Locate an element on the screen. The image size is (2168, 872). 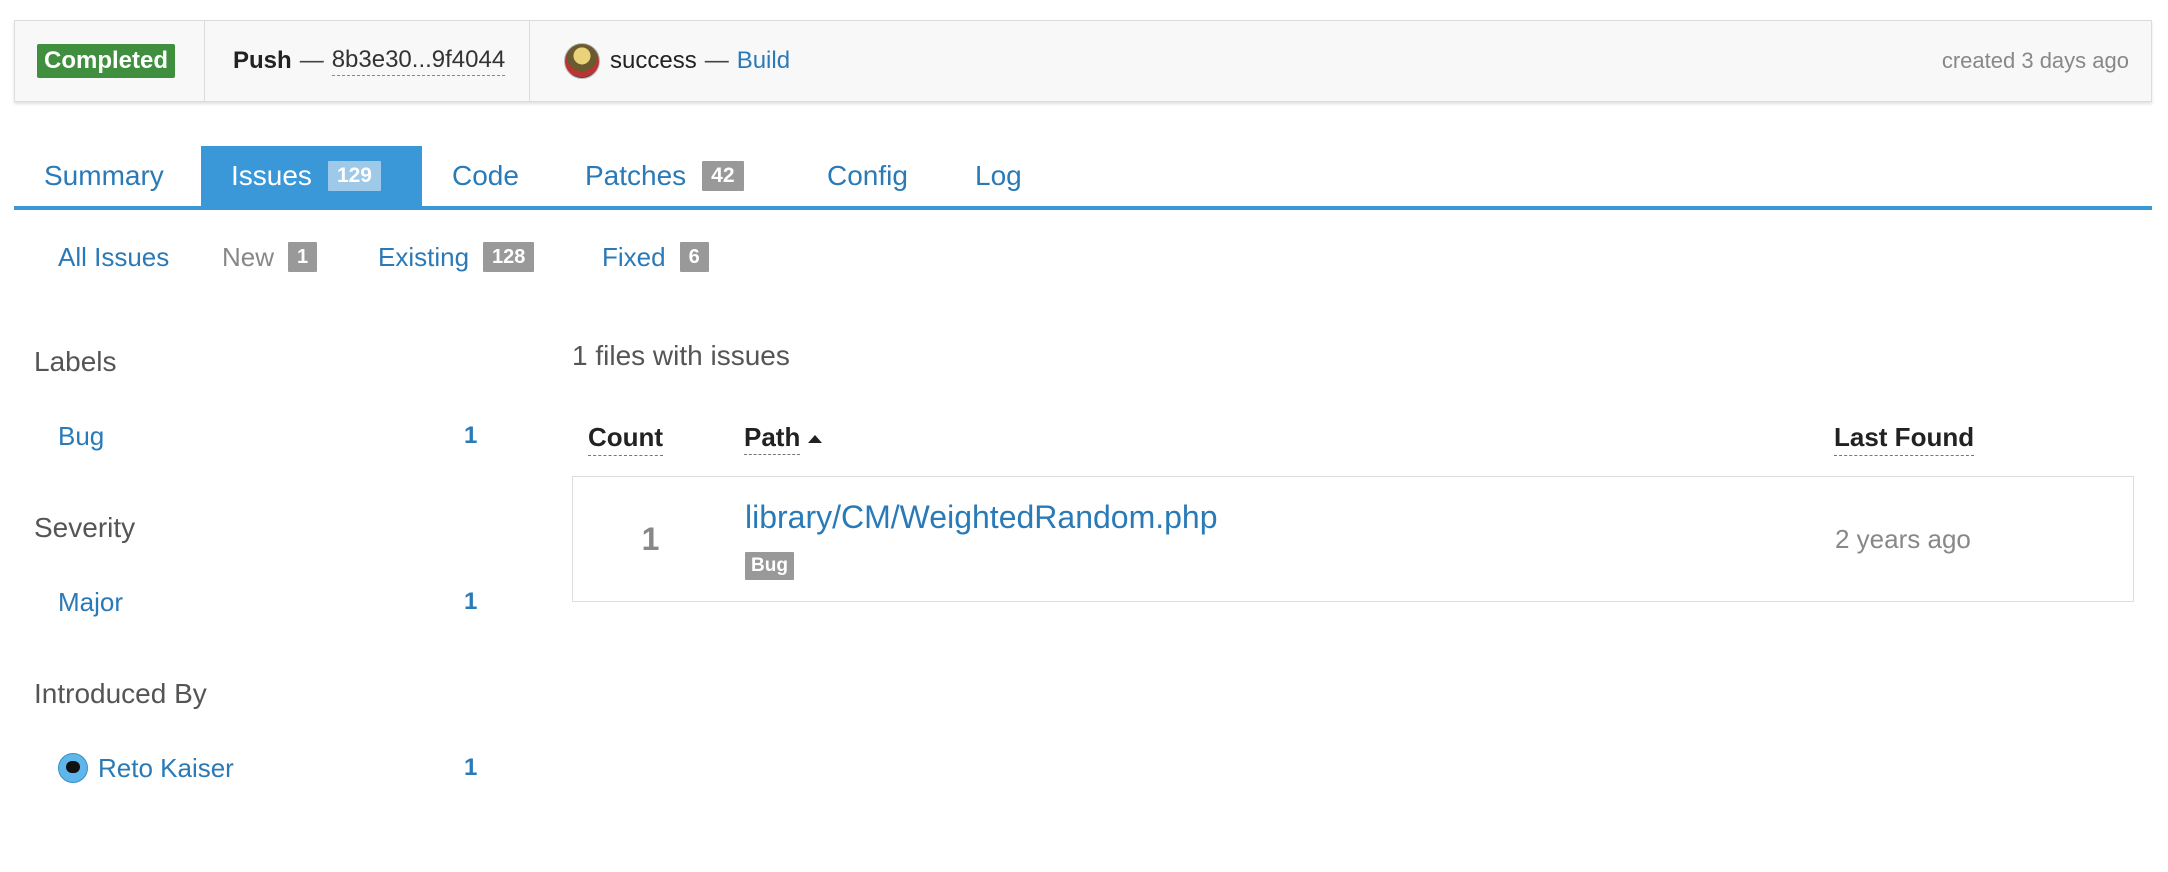
tab-config: Config is located at coordinates (871, 176).